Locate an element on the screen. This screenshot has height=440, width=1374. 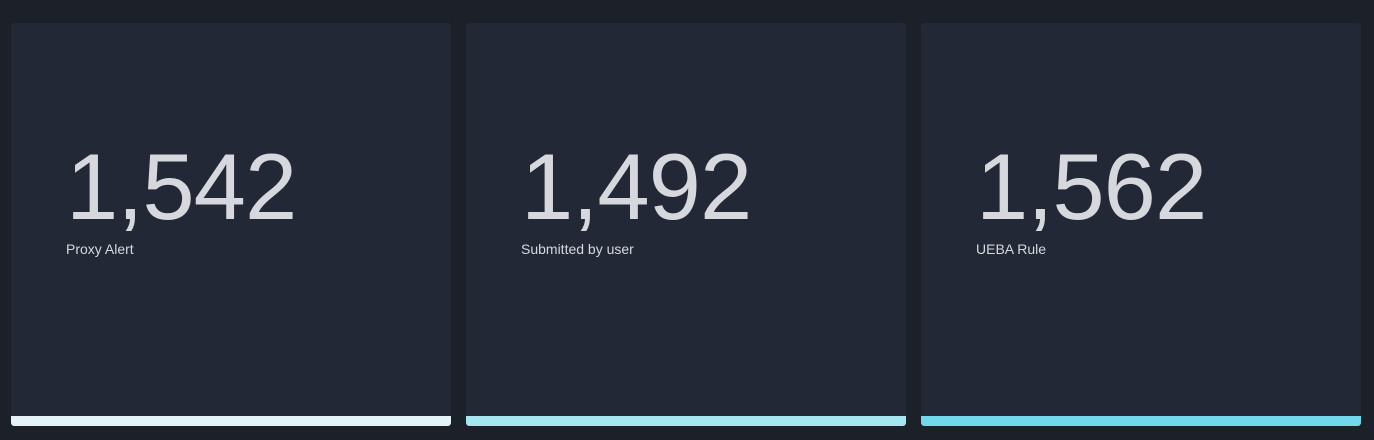
stat-value: 1,562 is located at coordinates (1091, 186).